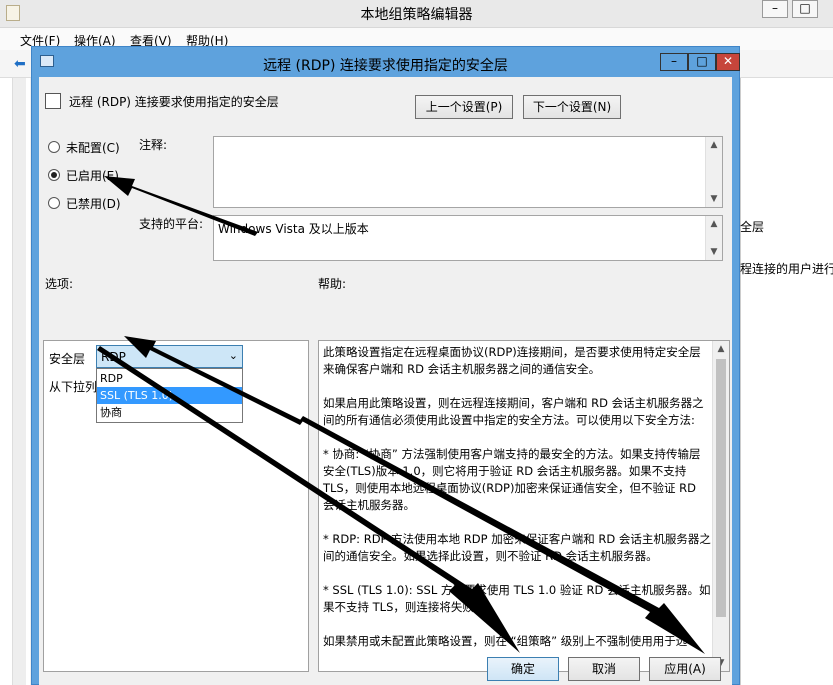 The height and width of the screenshot is (685, 833). I want to click on dialog-minimize-icon: –, so click(674, 62).